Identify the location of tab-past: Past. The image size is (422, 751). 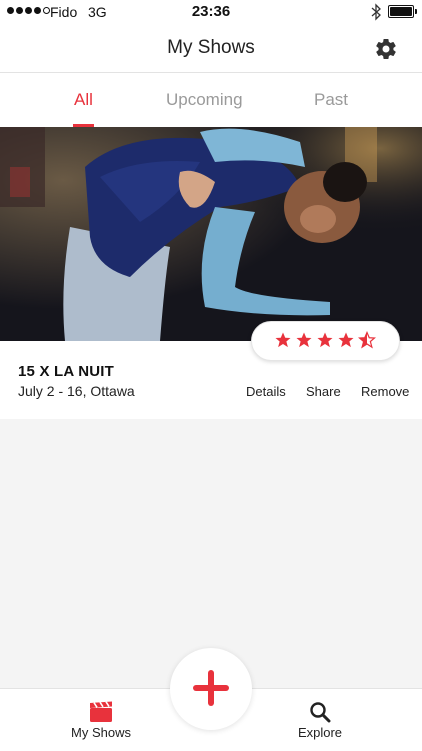
(331, 100).